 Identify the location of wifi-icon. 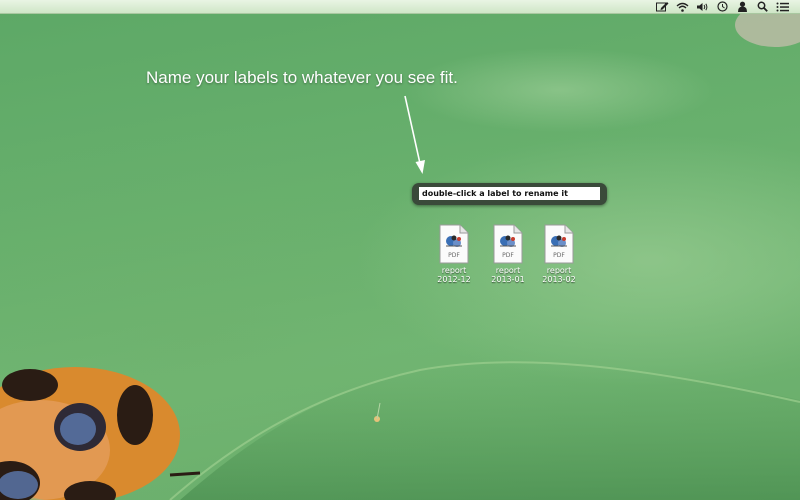
(682, 6).